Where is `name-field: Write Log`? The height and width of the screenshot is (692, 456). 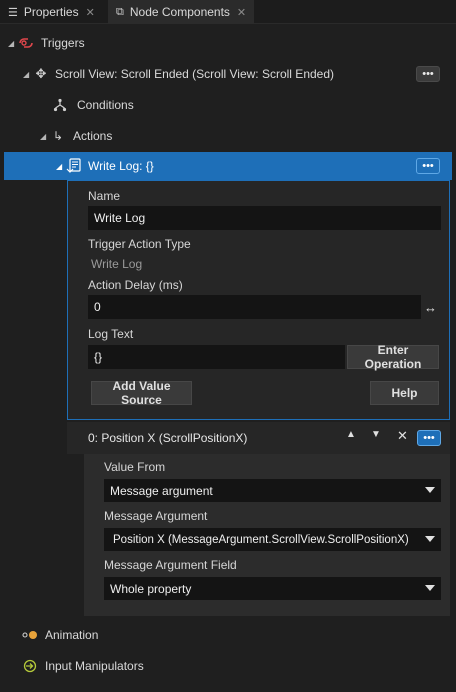
name-field: Write Log is located at coordinates (264, 218).